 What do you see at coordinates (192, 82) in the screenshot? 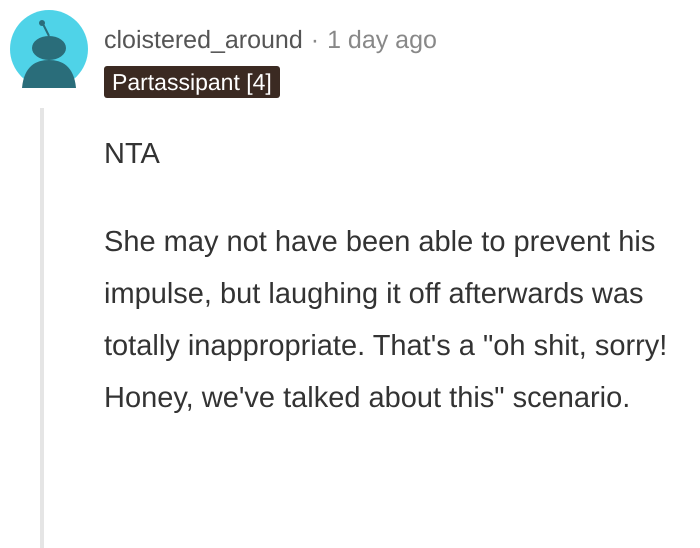
I see `user-flair: Partassipant [4]` at bounding box center [192, 82].